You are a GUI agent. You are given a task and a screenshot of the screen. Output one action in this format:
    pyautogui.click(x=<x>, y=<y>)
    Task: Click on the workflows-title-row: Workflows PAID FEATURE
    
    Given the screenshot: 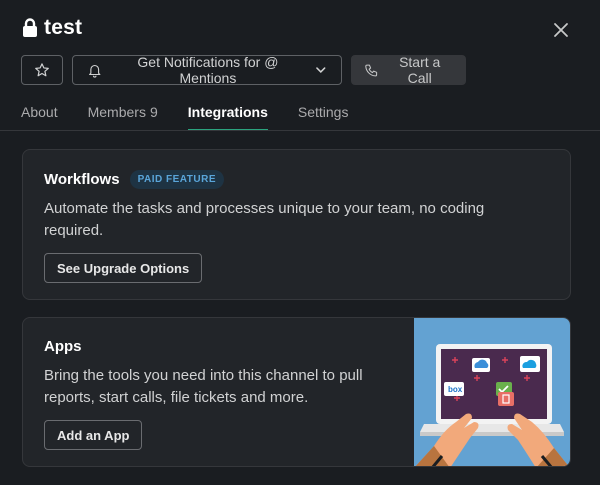 What is the action you would take?
    pyautogui.click(x=134, y=179)
    